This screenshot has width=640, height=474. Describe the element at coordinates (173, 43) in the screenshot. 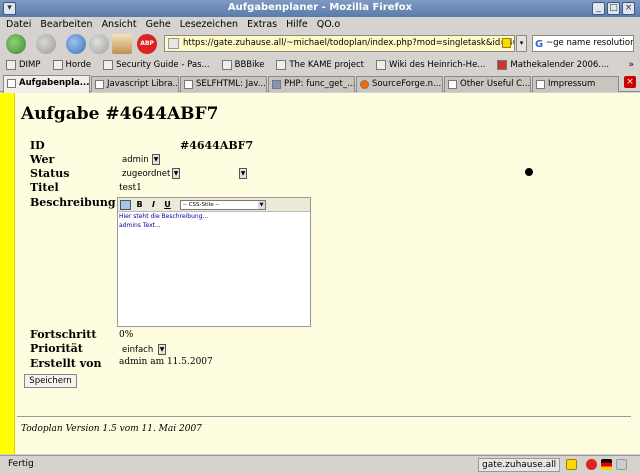

I see `site-identity-icon` at that location.